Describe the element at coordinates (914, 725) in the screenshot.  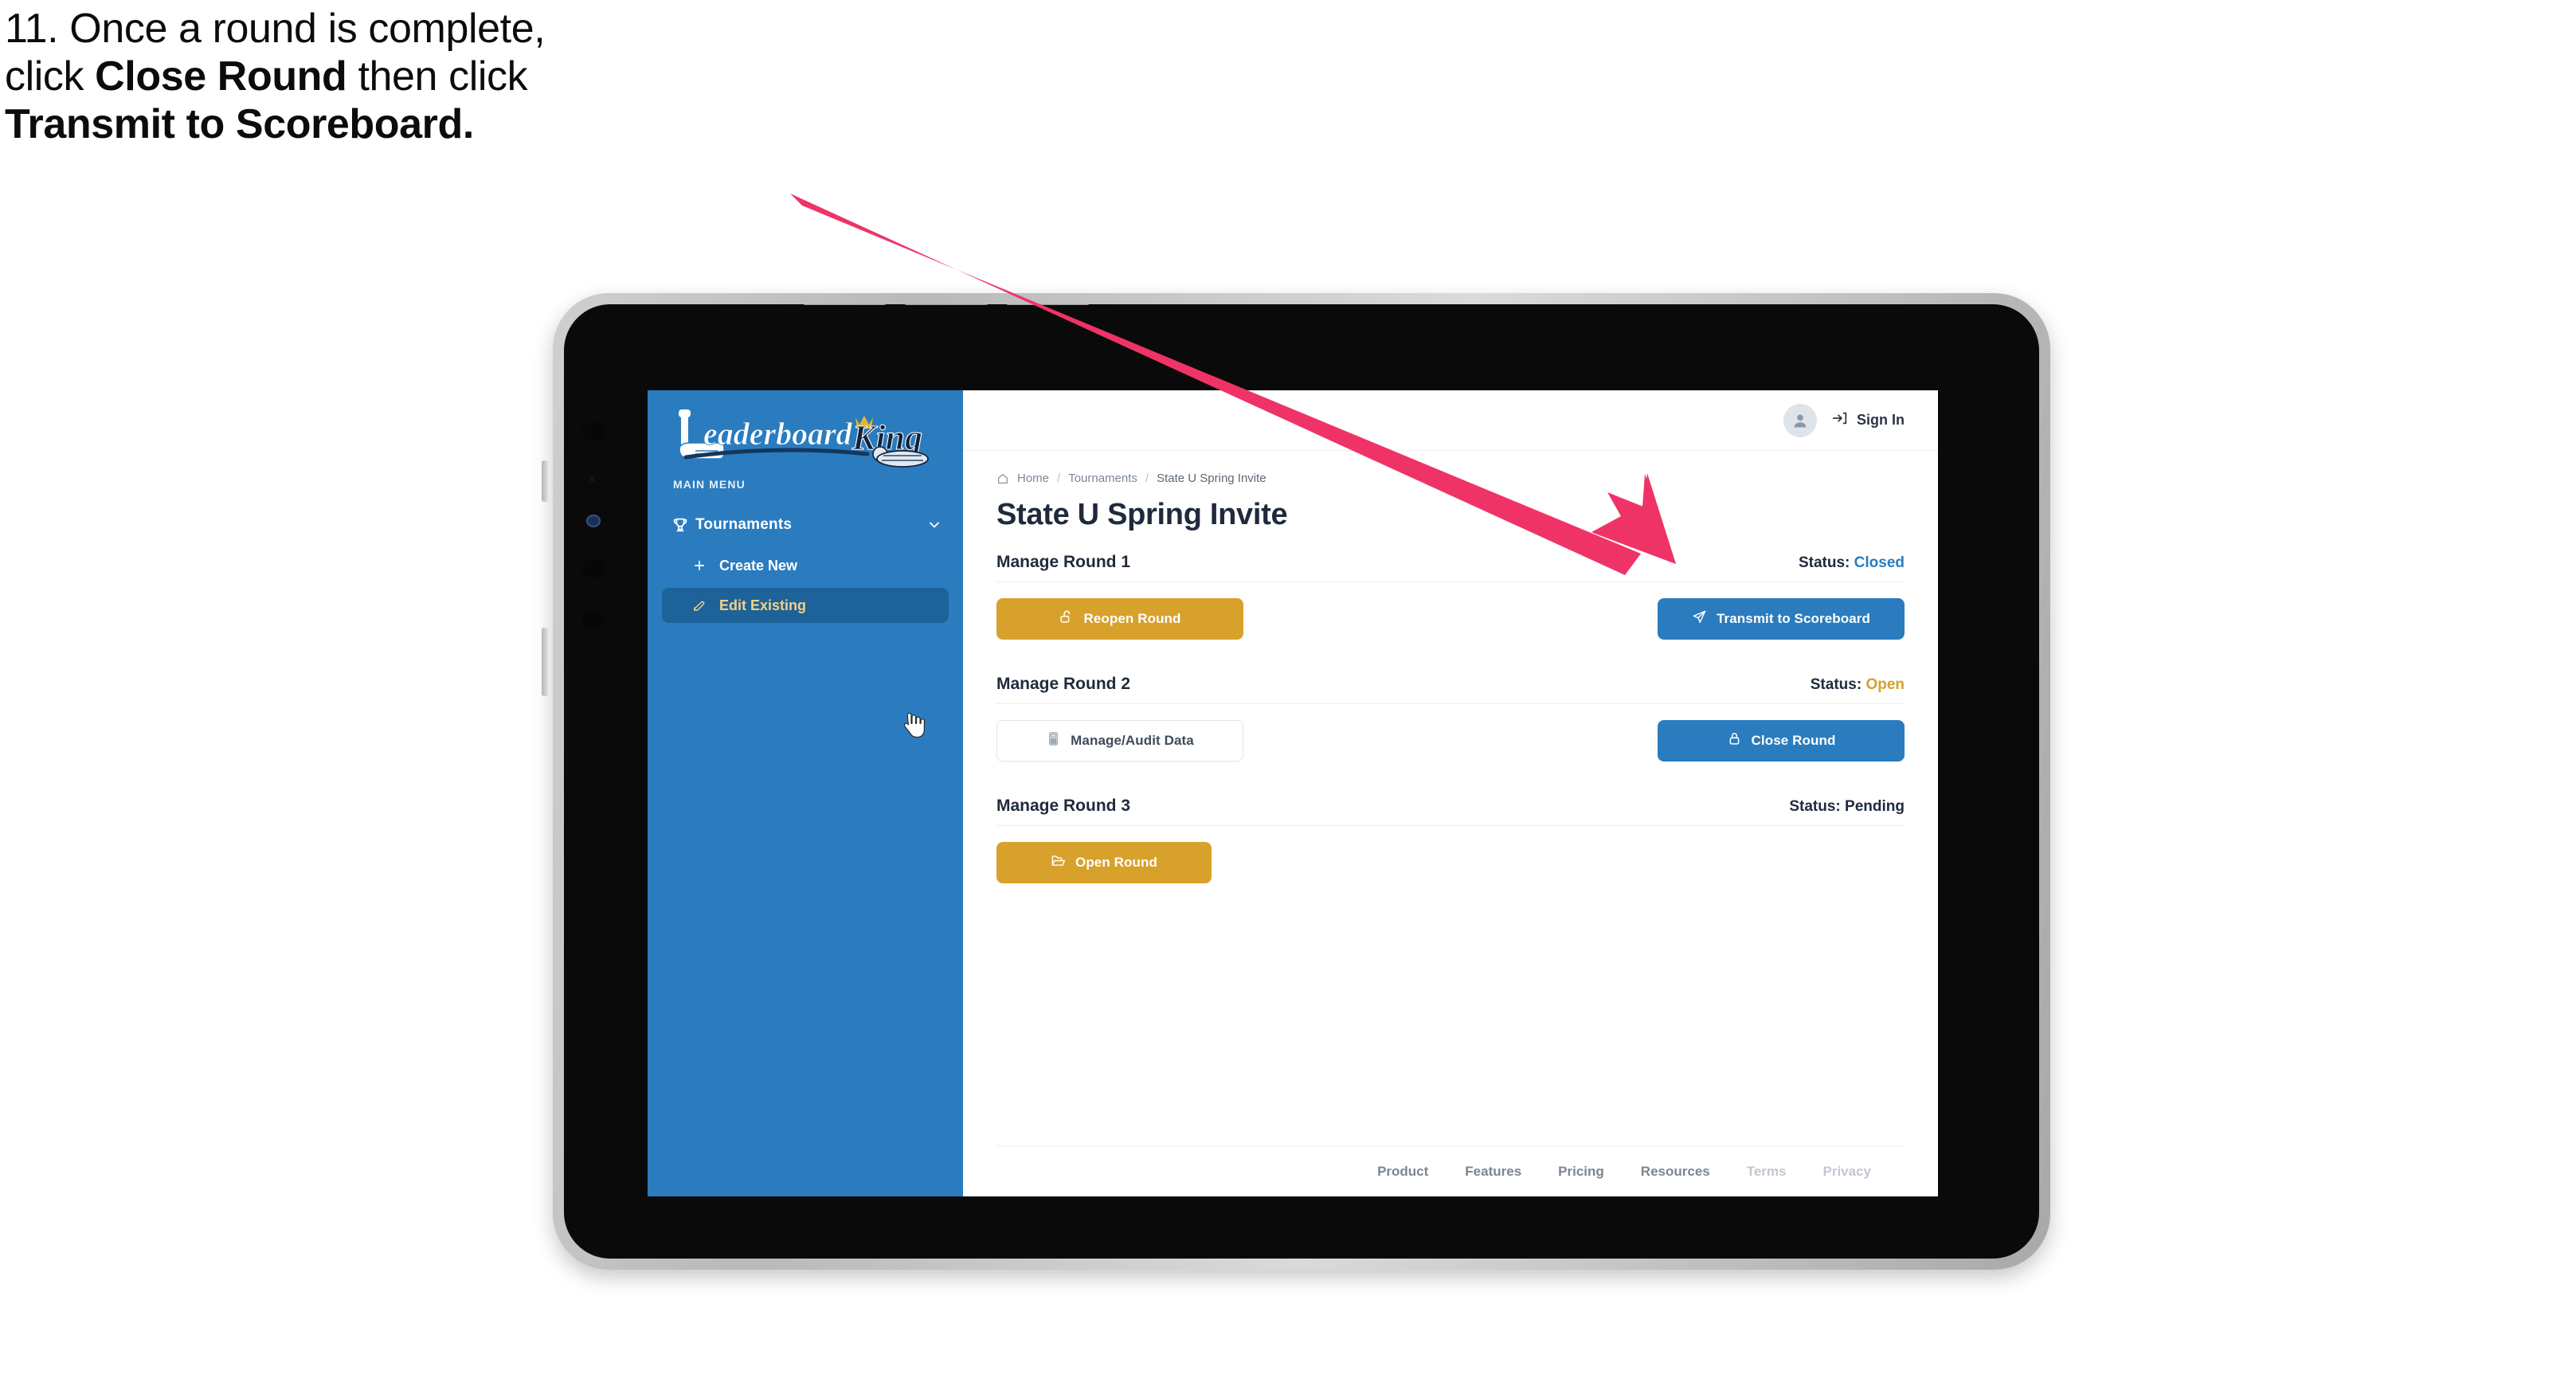
I see `mouse-cursor-pointer` at that location.